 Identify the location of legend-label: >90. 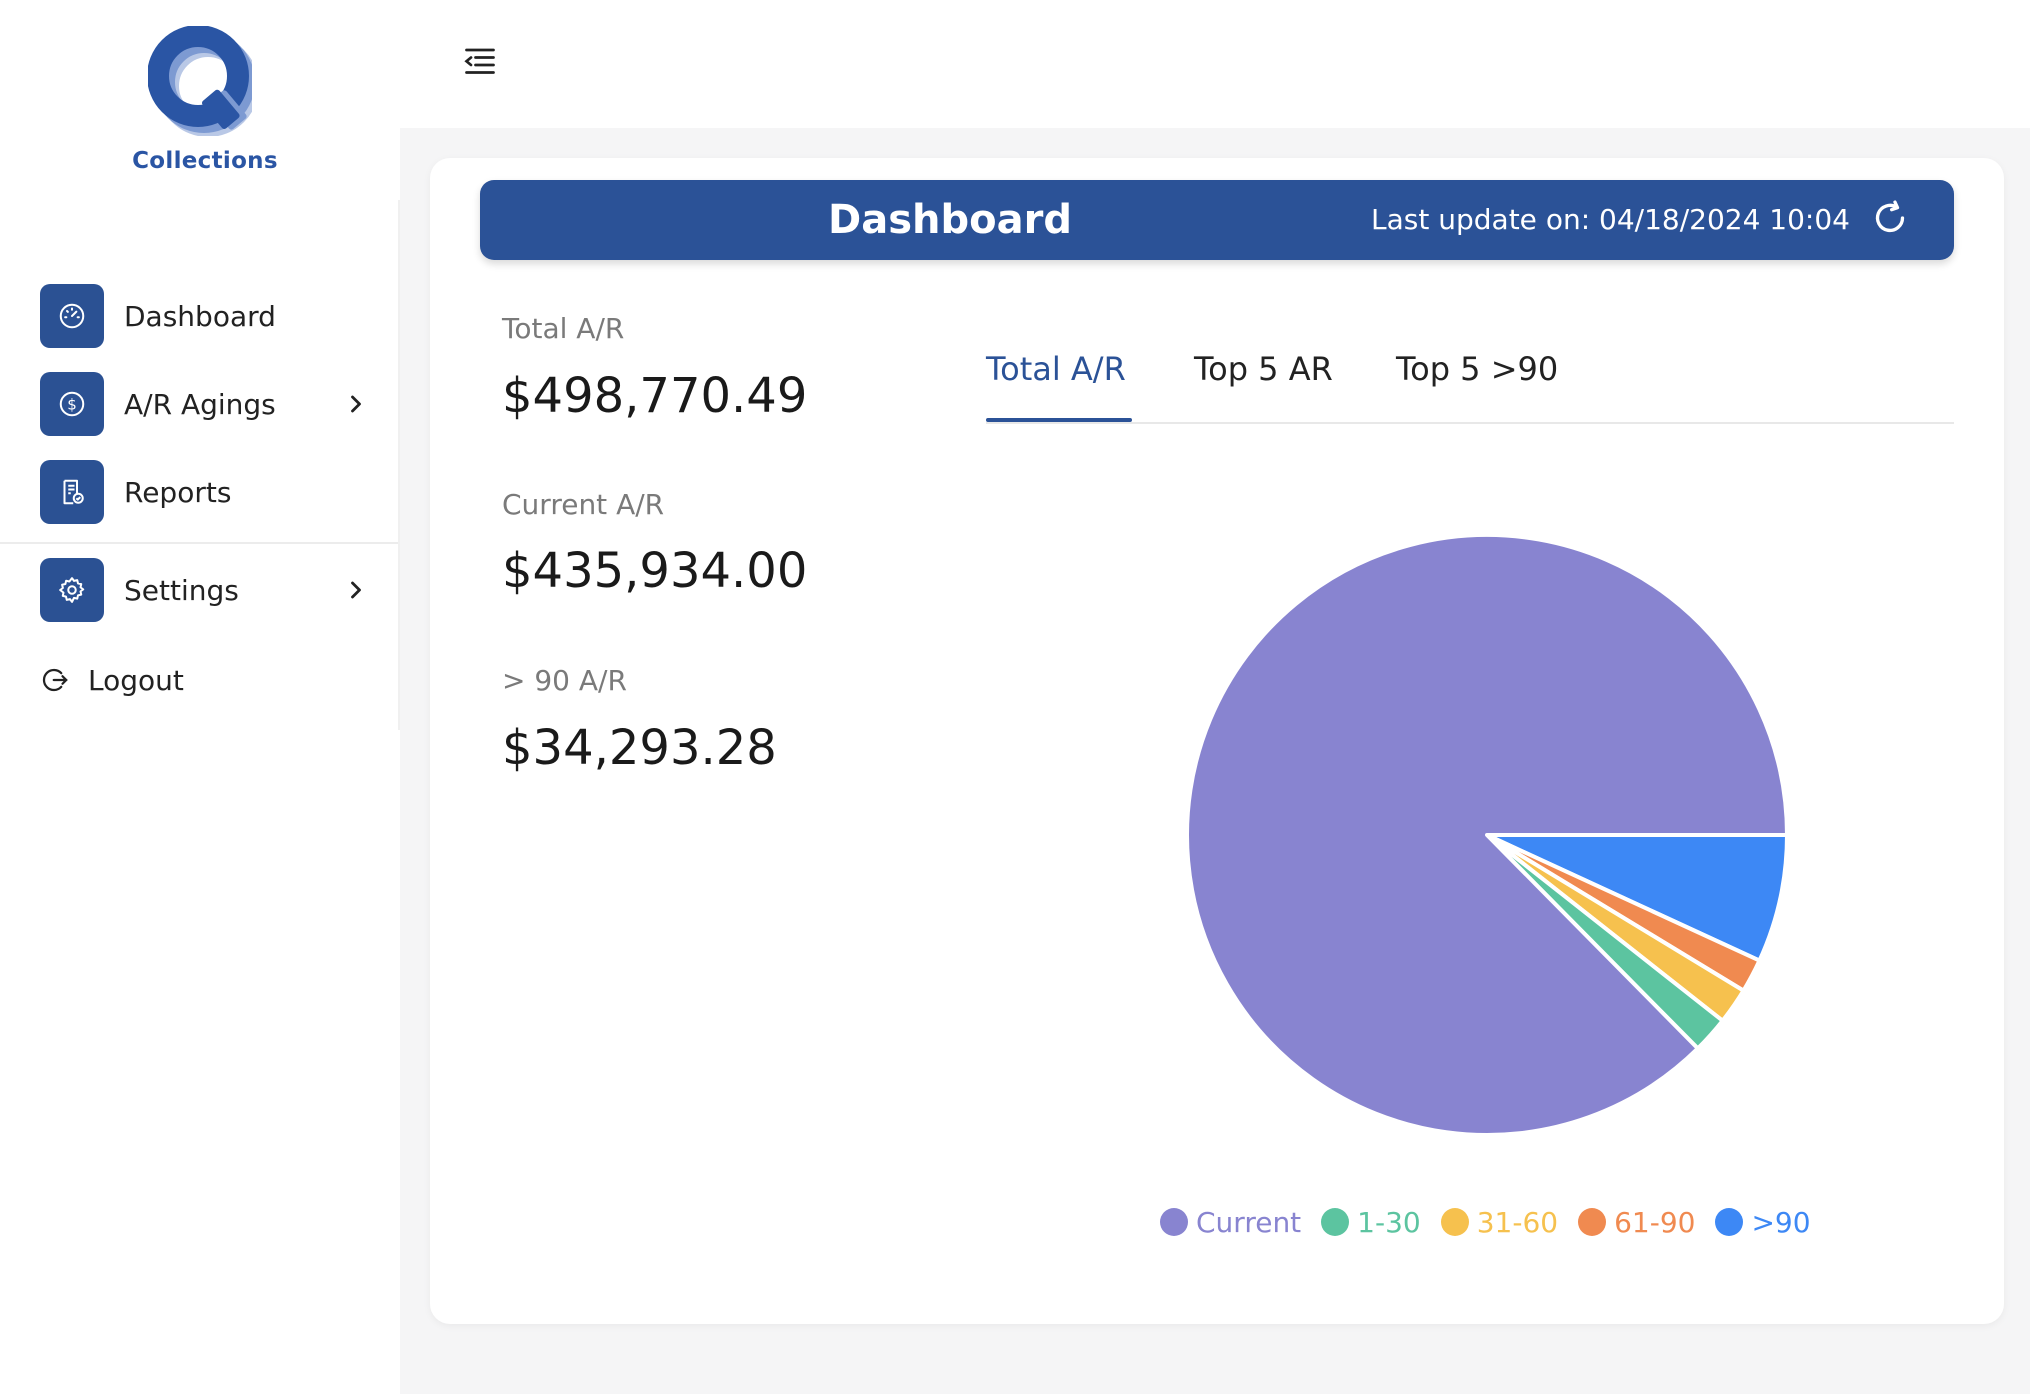
(1781, 1222).